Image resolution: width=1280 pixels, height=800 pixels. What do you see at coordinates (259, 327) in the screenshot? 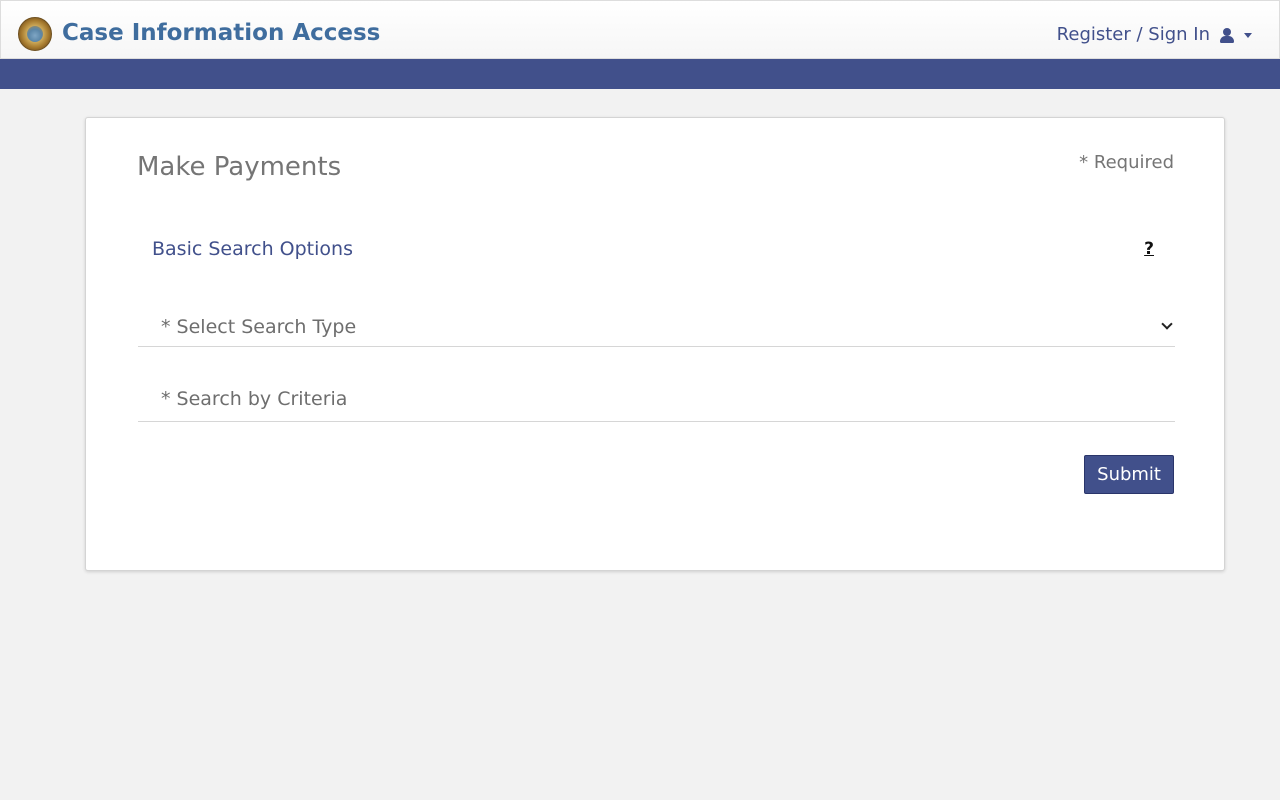
I see `search-type-label: * Select Search Type` at bounding box center [259, 327].